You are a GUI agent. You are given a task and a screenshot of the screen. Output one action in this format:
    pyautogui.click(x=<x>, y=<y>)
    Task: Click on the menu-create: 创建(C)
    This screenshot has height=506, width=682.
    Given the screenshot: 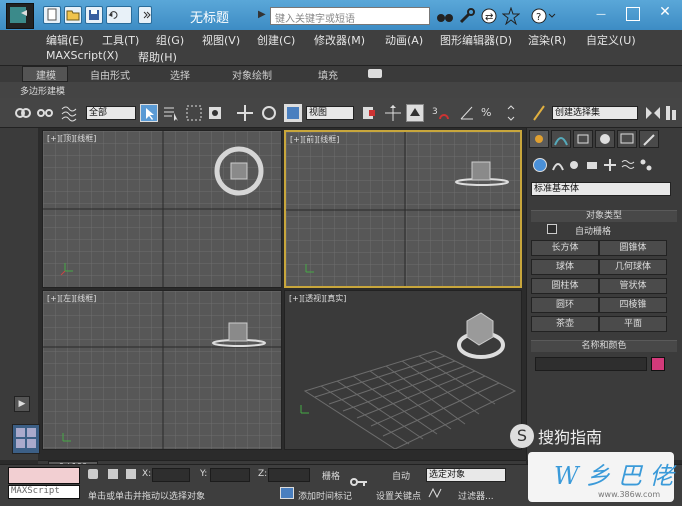 What is the action you would take?
    pyautogui.click(x=276, y=40)
    